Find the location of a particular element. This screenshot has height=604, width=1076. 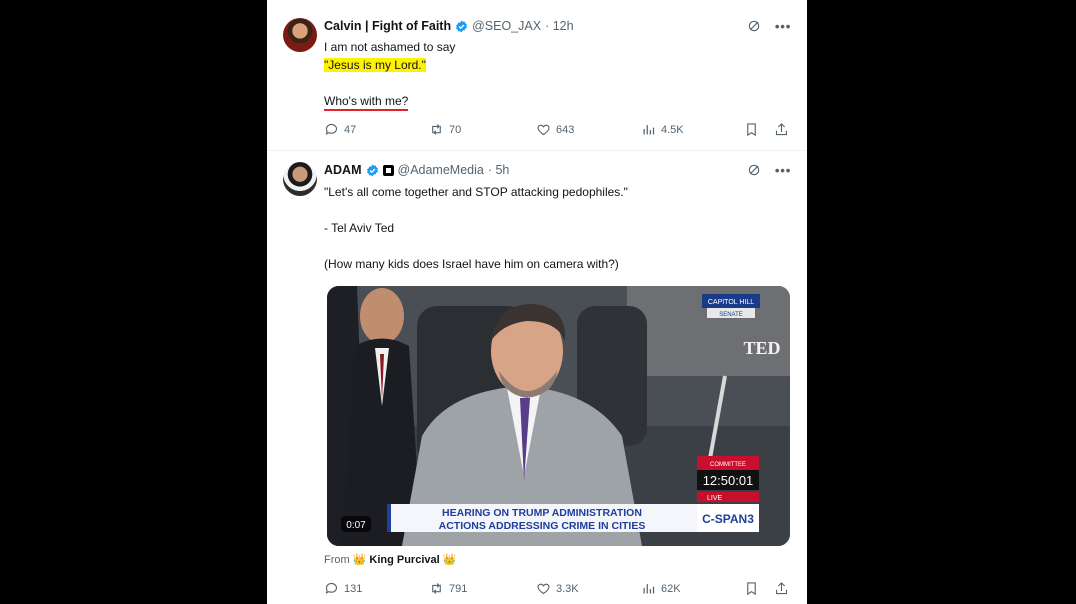

tweet-text-line: Who's with me? is located at coordinates (366, 102).